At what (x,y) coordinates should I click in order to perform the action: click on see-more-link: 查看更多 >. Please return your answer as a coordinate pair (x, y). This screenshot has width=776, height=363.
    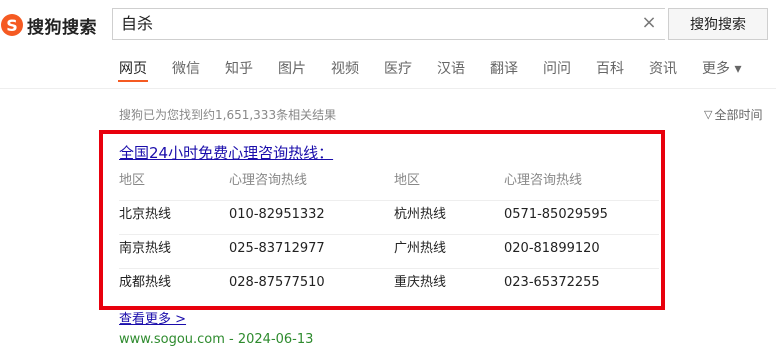
    Looking at the image, I should click on (152, 317).